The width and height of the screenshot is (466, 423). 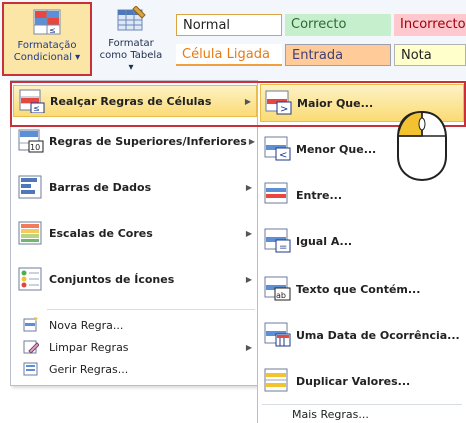 I want to click on style-celula-ligada: Célula Ligada, so click(x=229, y=55).